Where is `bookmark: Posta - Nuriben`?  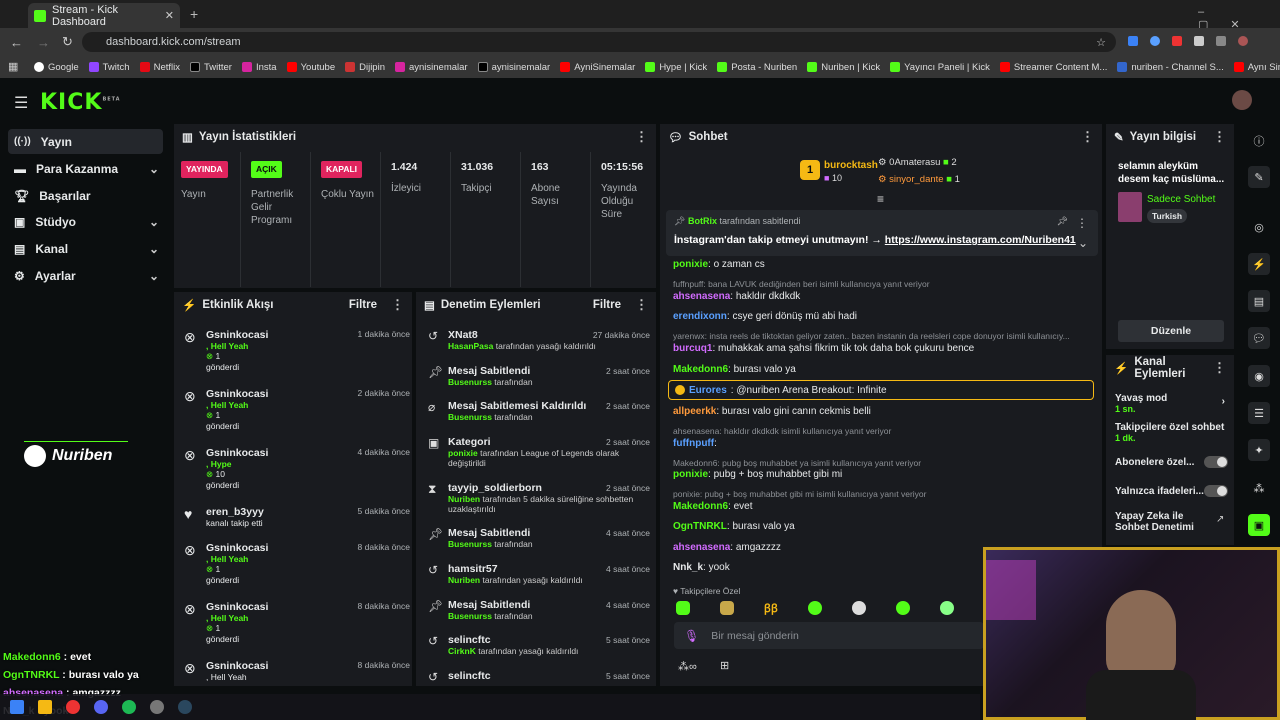
bookmark: Posta - Nuriben is located at coordinates (757, 67).